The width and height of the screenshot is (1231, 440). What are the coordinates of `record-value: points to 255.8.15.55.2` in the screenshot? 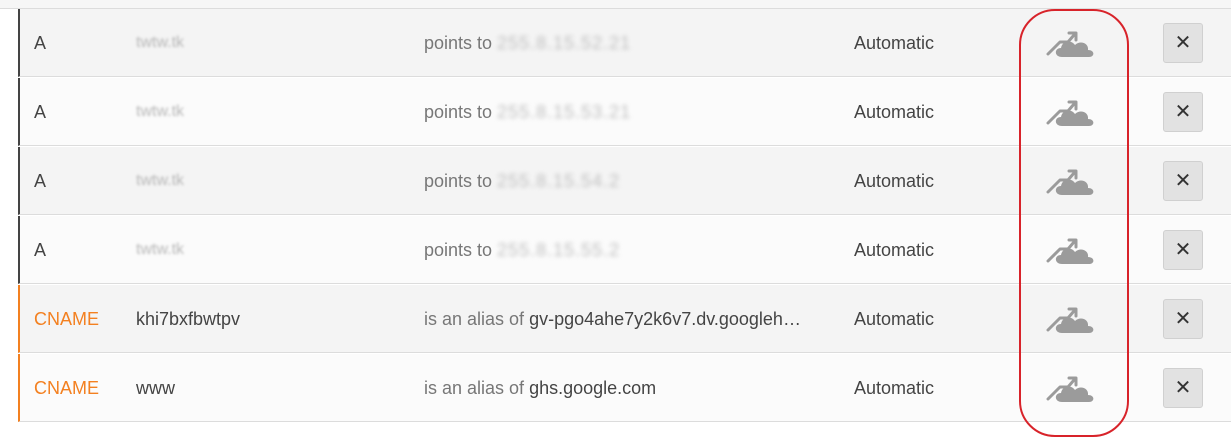 It's located at (630, 250).